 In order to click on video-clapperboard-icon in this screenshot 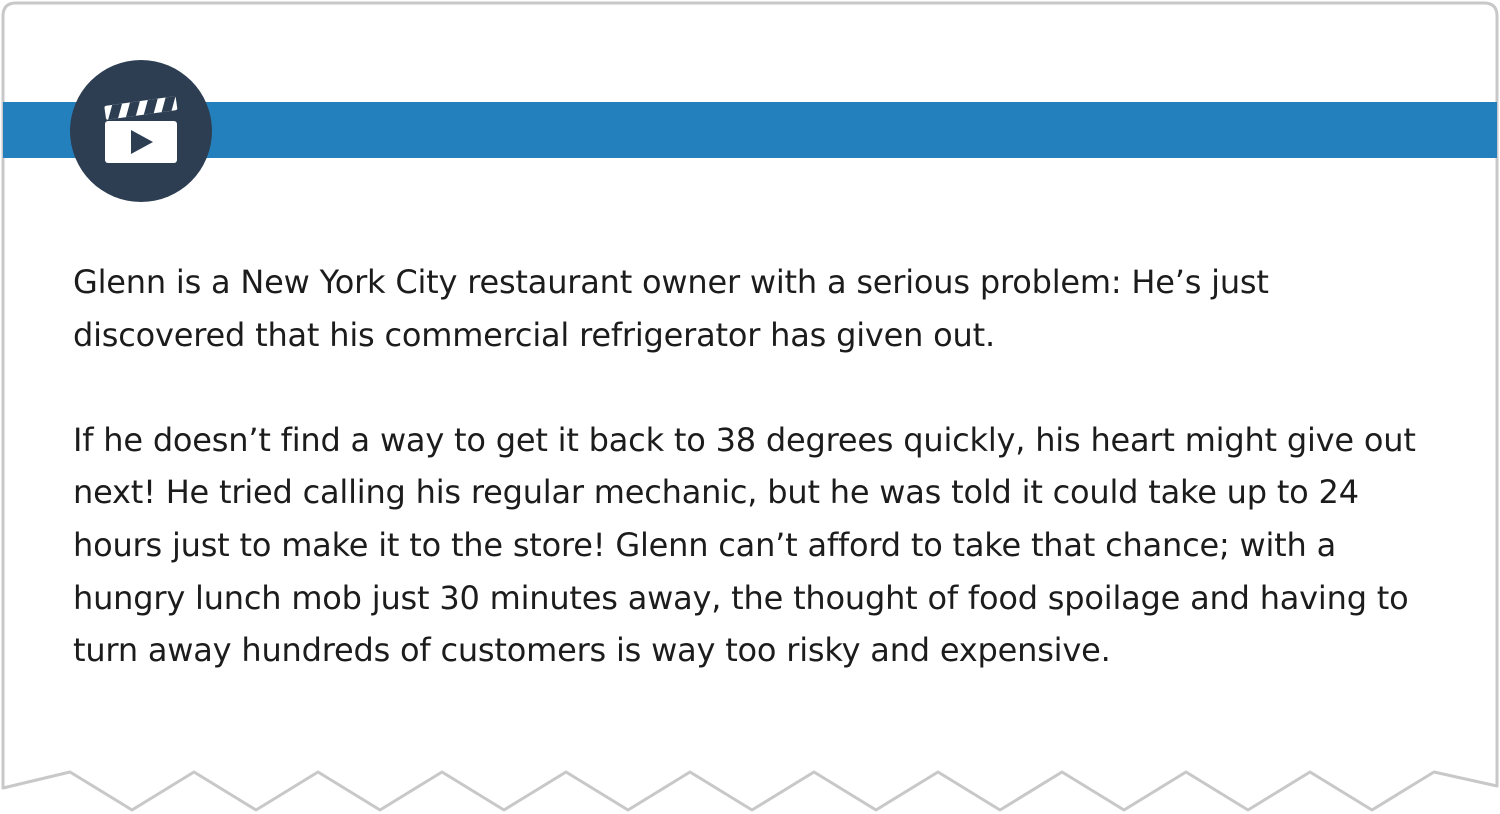, I will do `click(141, 129)`.